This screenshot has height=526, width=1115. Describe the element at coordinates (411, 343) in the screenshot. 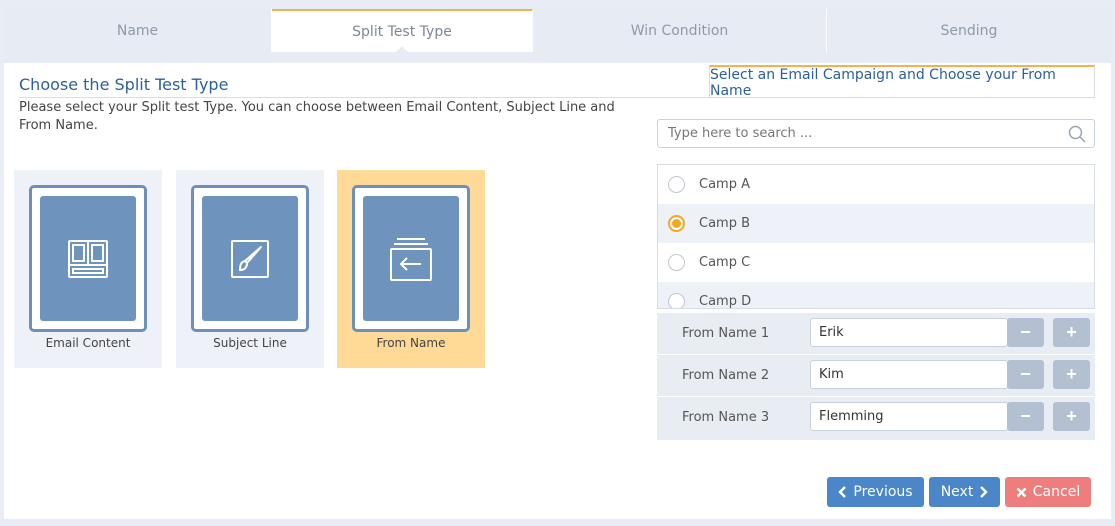

I see `type-card-label: From Name` at that location.